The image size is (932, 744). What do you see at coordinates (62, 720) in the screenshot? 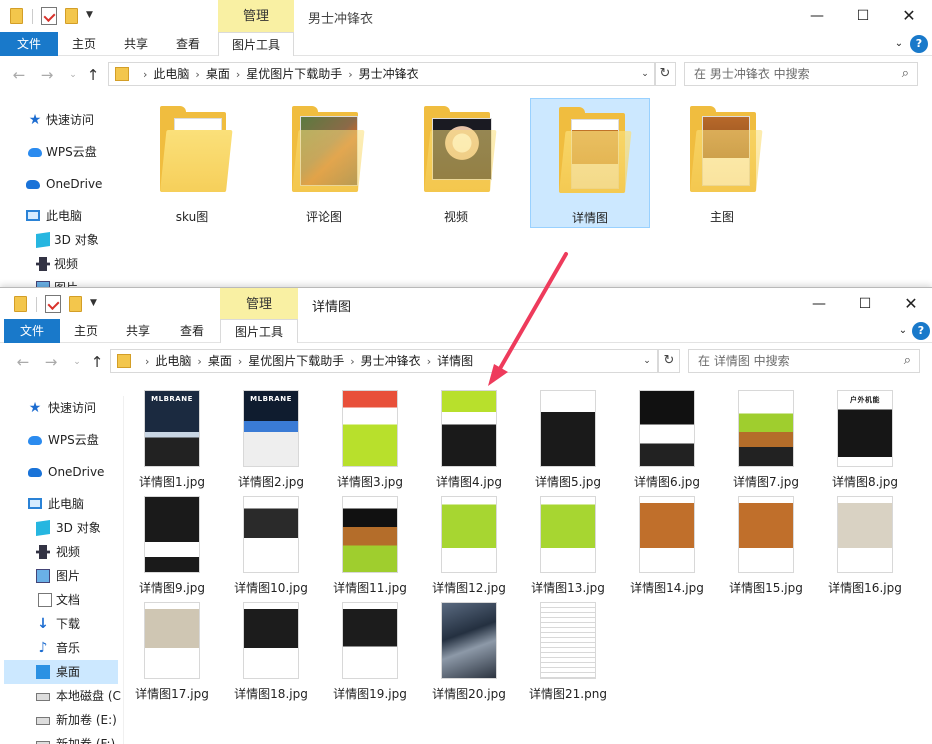
I see `nav-item-volume-e: 新加卷 (E:)` at bounding box center [62, 720].